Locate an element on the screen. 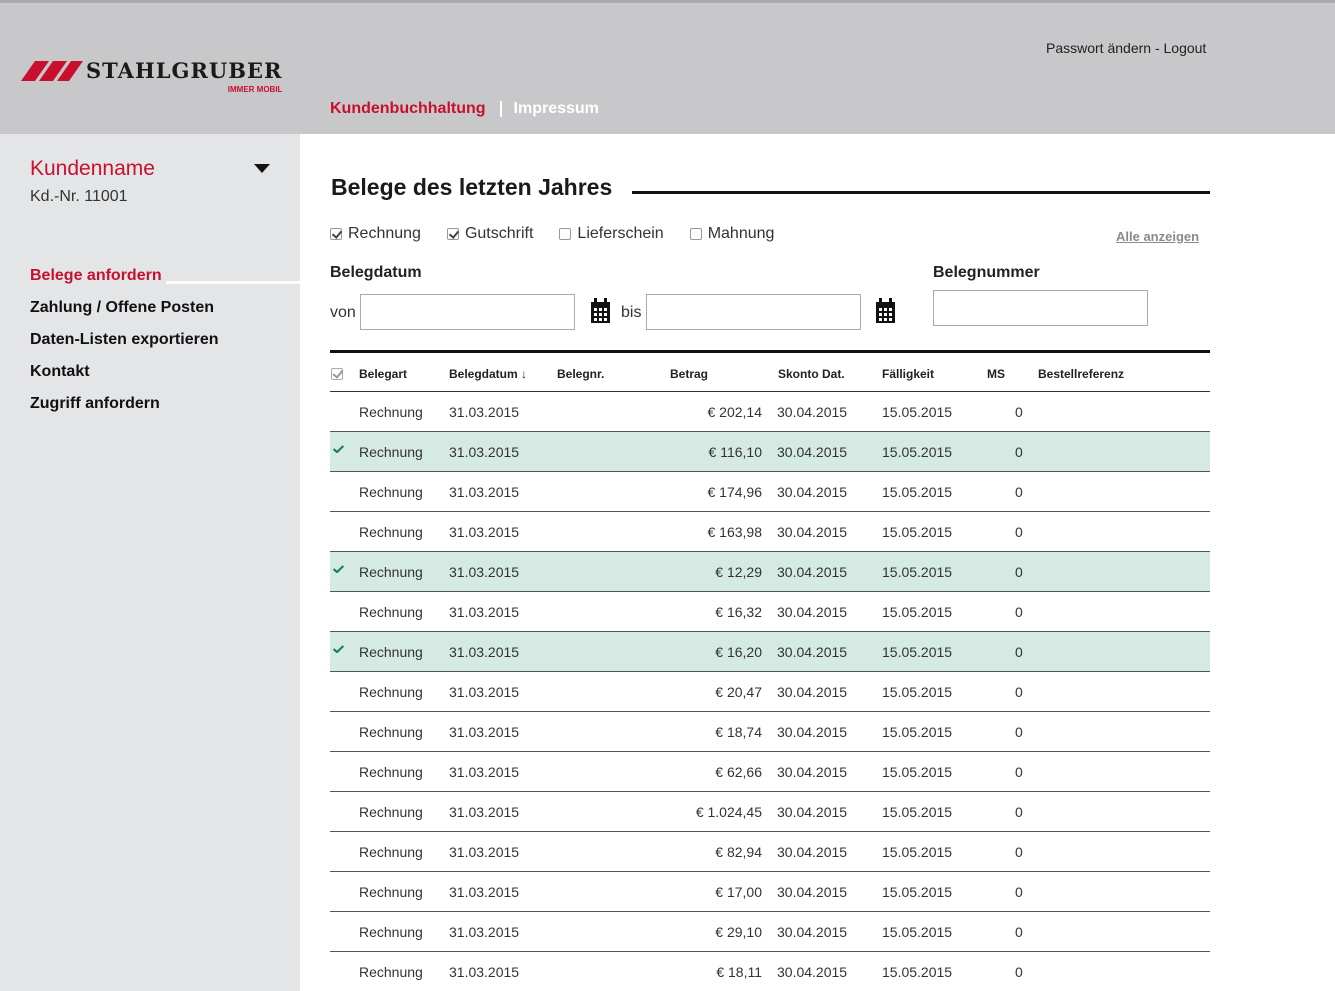  sidebar-item-belege-anfordern: Belege anfordern is located at coordinates (124, 283).